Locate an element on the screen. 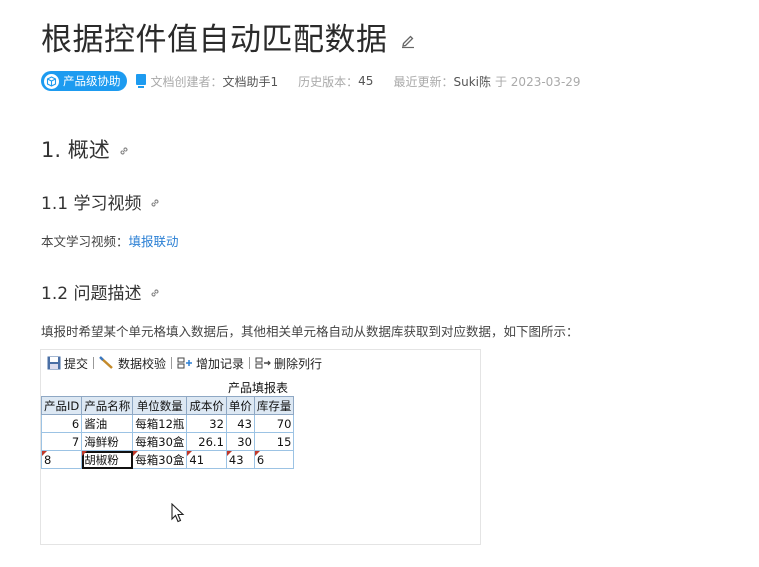 This screenshot has height=567, width=759. validate-label: 数据校验 is located at coordinates (142, 363).